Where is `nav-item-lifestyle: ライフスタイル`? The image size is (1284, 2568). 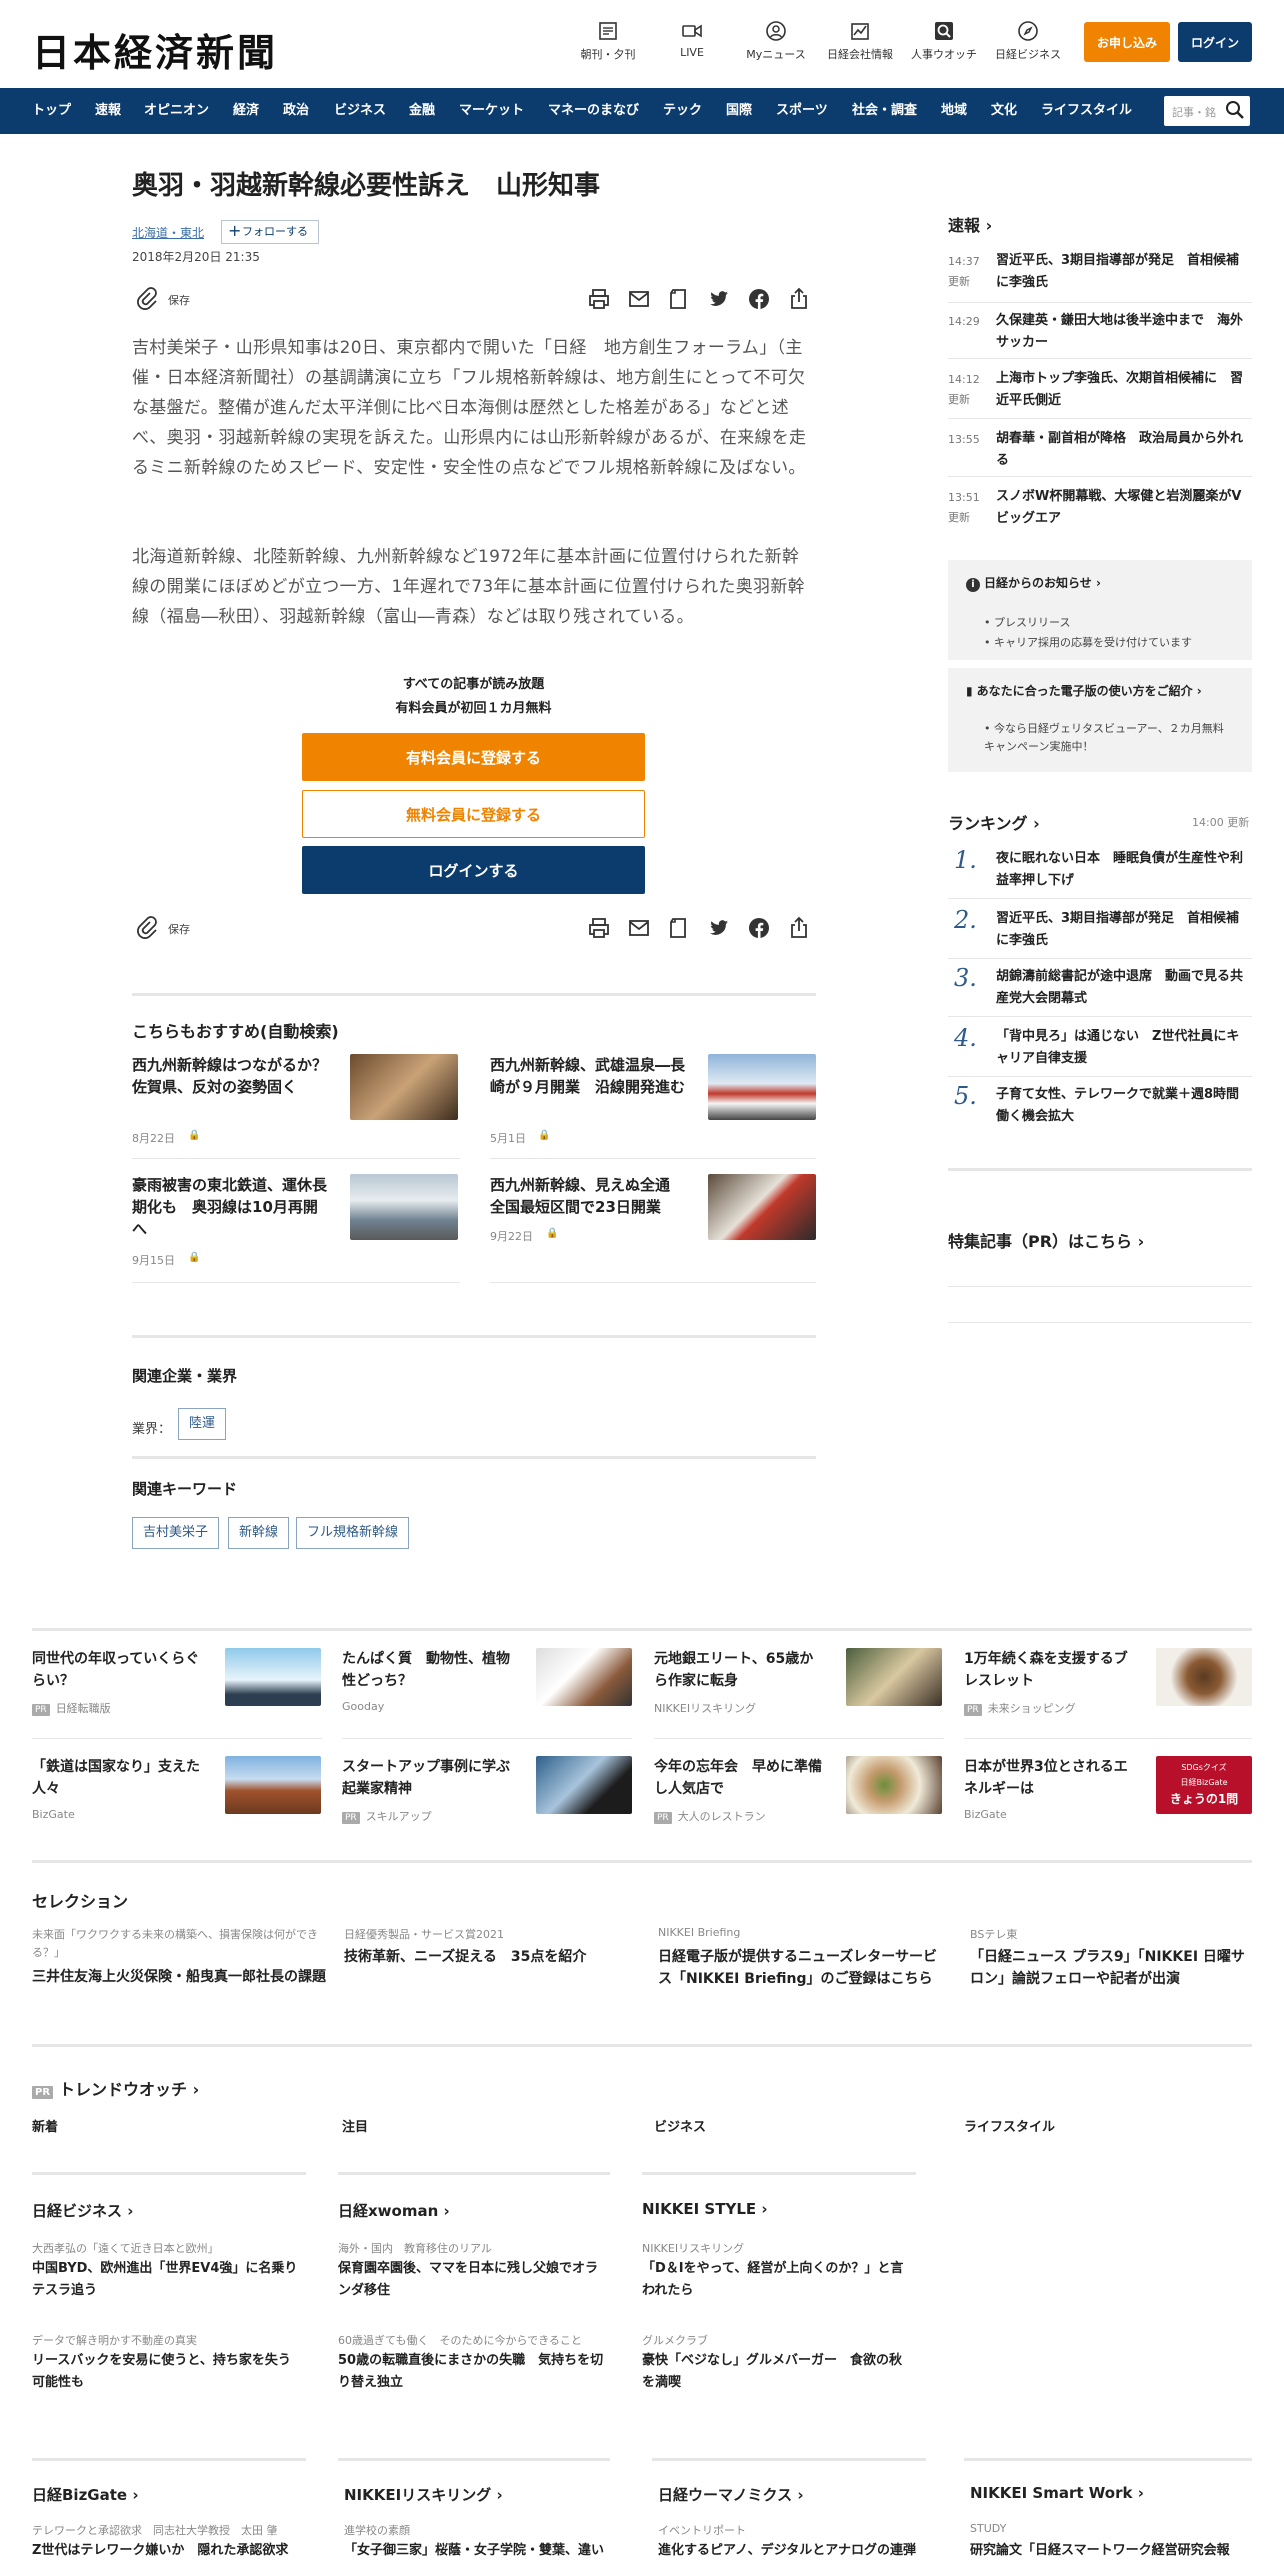 nav-item-lifestyle: ライフスタイル is located at coordinates (1086, 111).